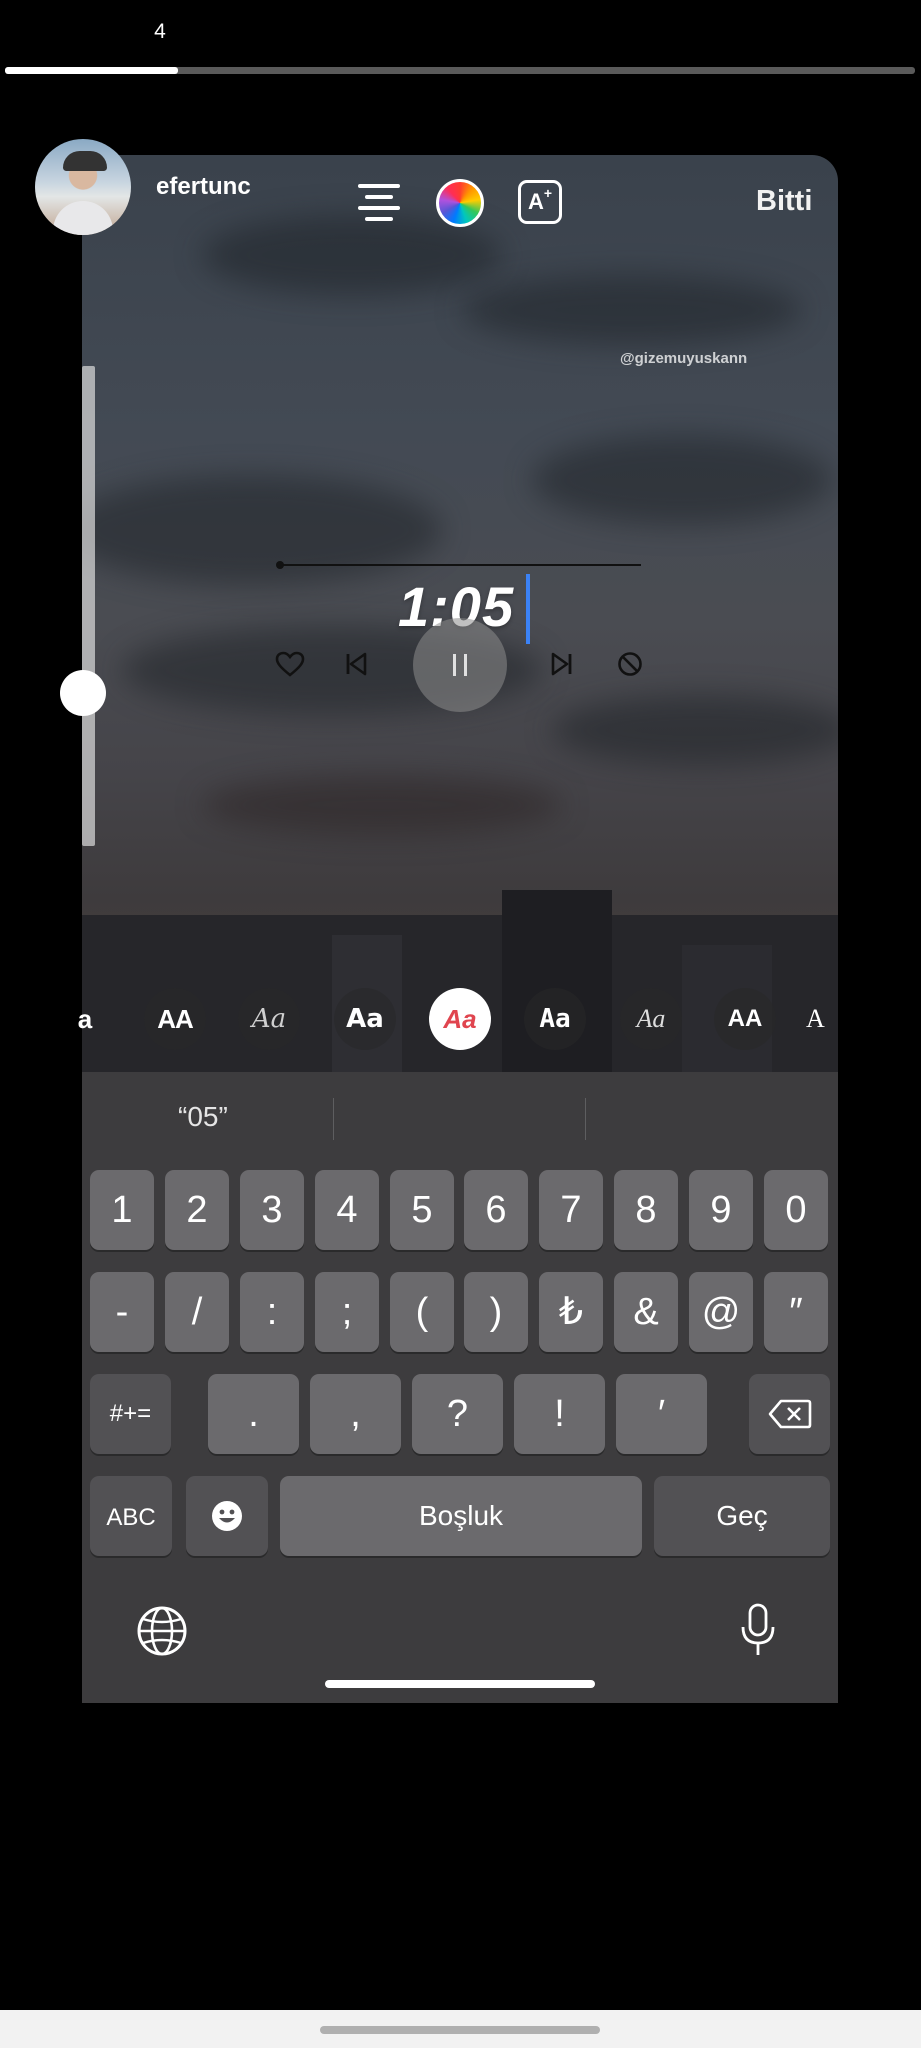  Describe the element at coordinates (548, 193) in the screenshot. I see `text-effect-plus: +` at that location.